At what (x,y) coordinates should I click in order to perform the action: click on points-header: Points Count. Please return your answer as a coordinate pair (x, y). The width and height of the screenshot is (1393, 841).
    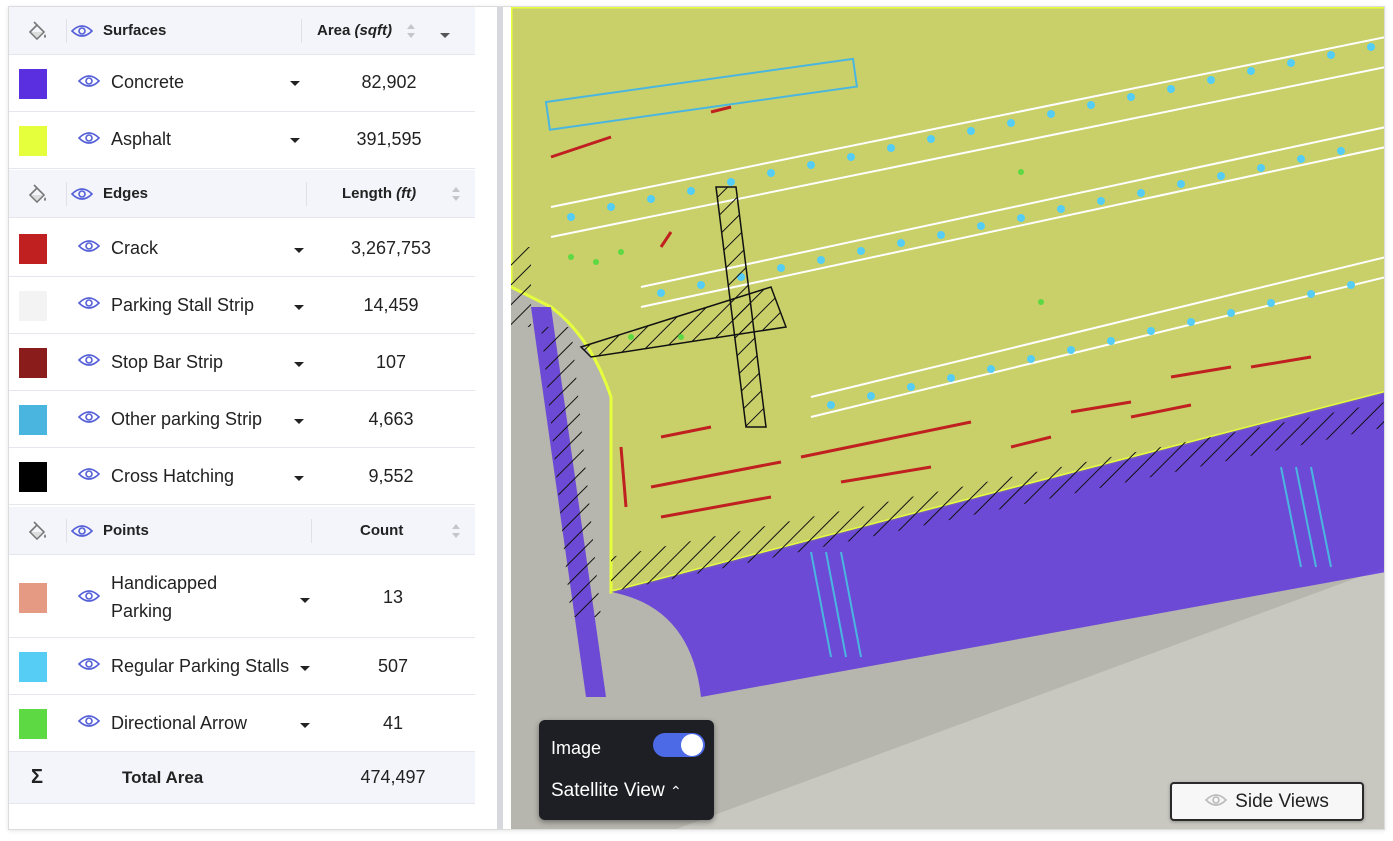
    Looking at the image, I should click on (242, 531).